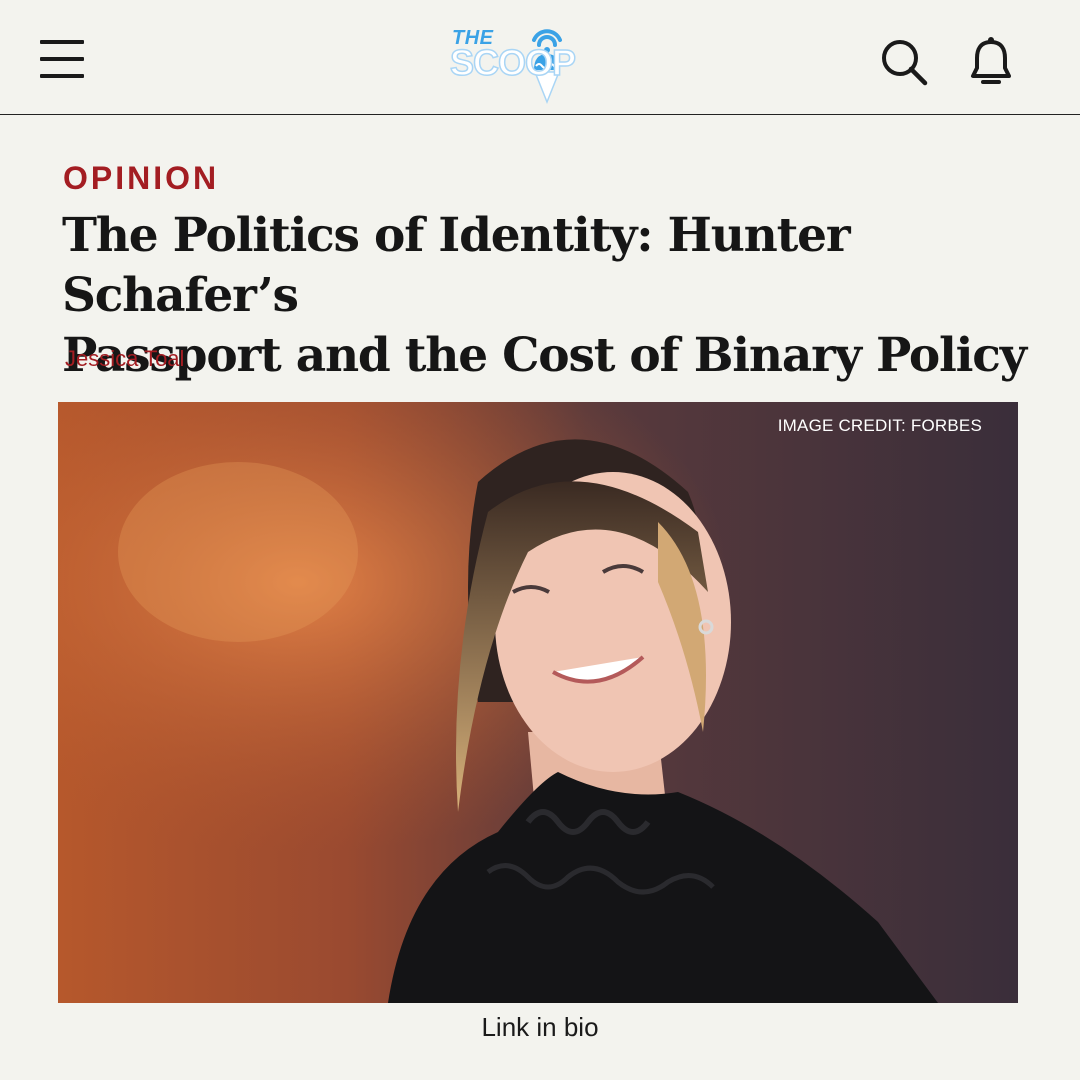  Describe the element at coordinates (879, 425) in the screenshot. I see `image-credit: IMAGE CREDIT: FORBES` at that location.